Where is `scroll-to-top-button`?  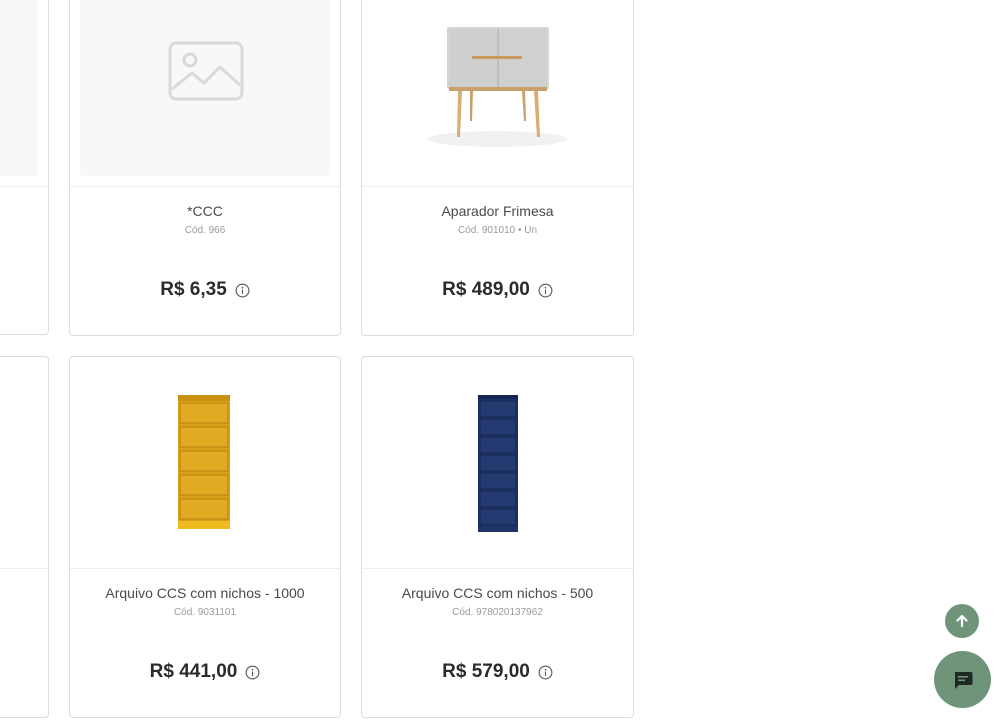 scroll-to-top-button is located at coordinates (962, 621).